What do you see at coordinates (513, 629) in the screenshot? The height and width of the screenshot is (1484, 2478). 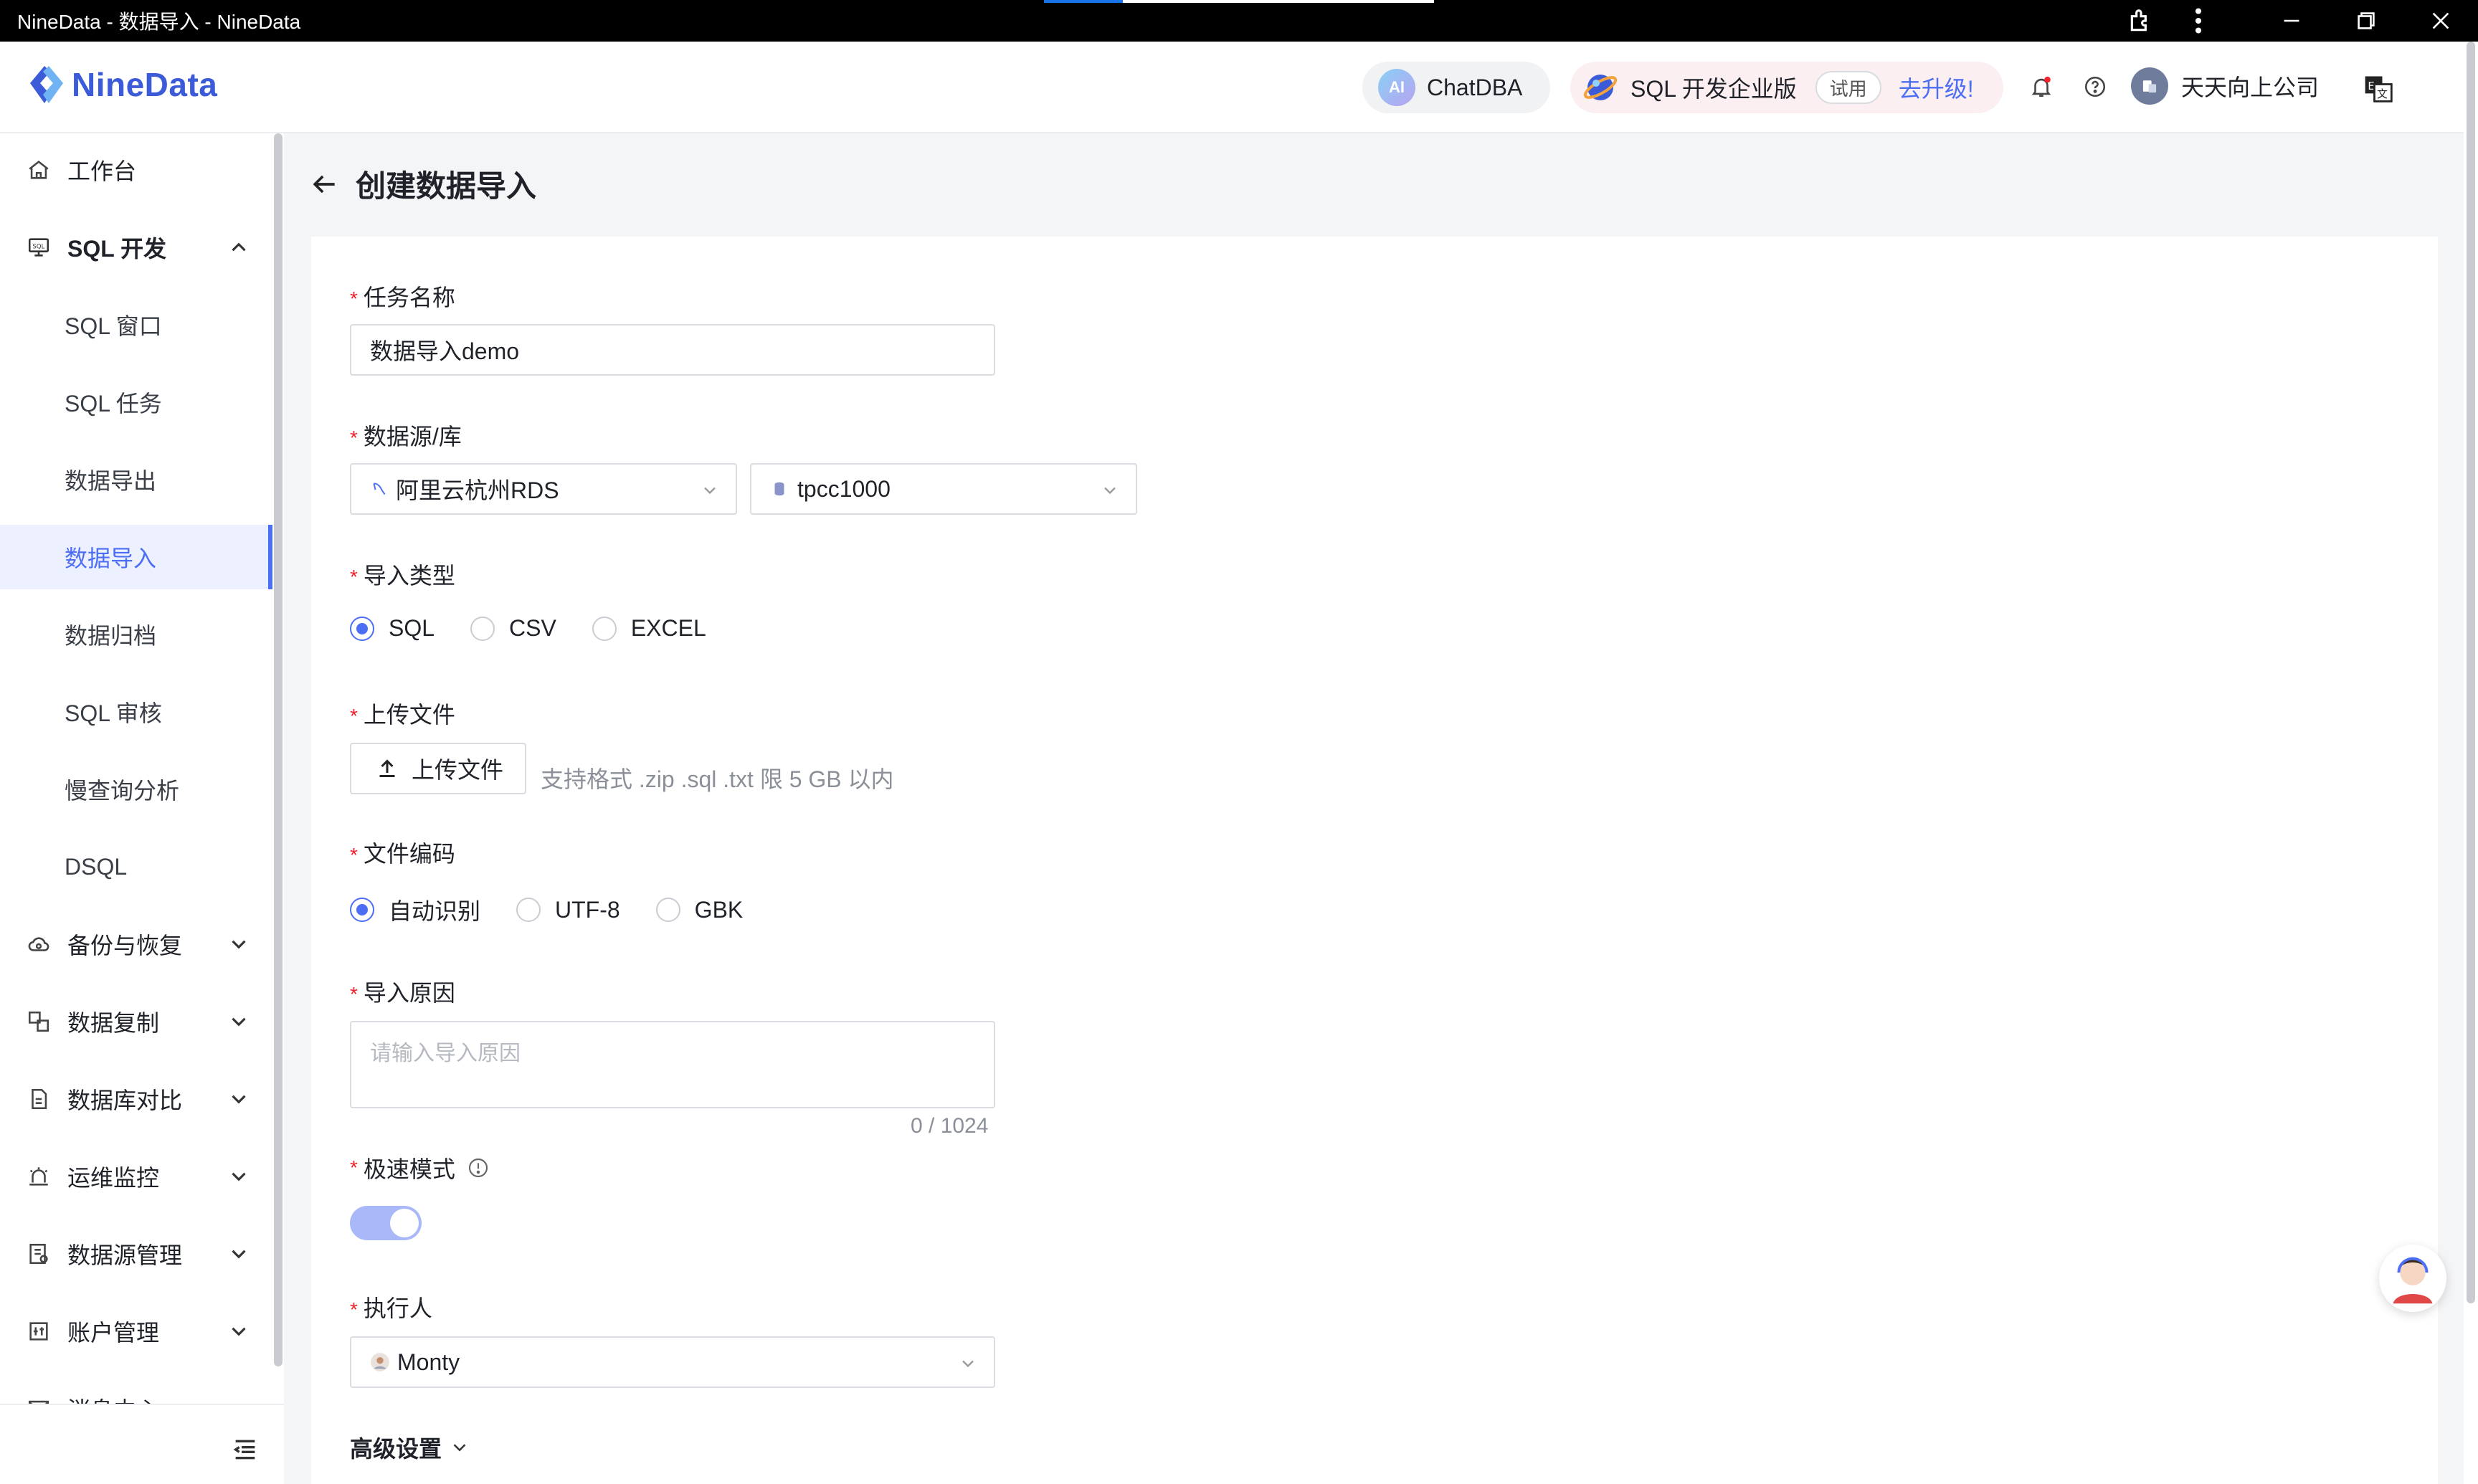 I see `radio-csv: CSV` at bounding box center [513, 629].